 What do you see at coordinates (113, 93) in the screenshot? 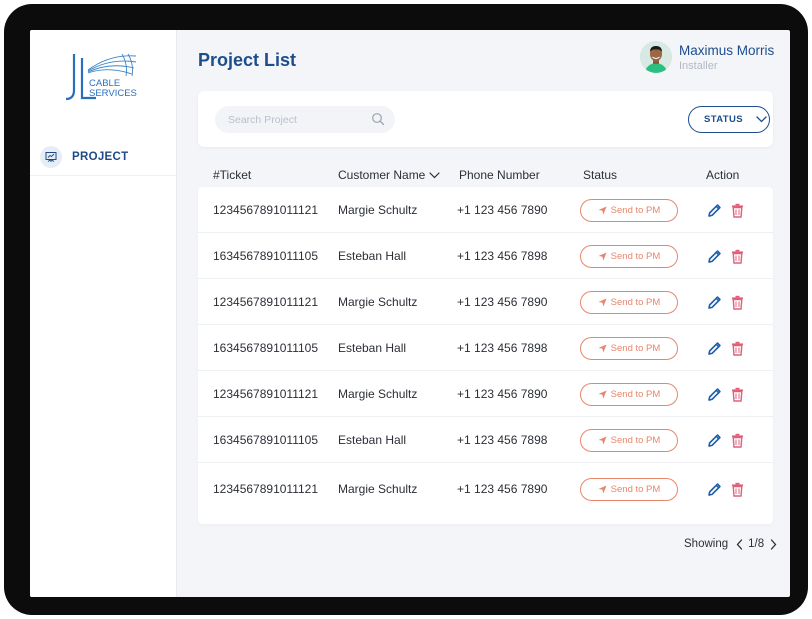
I see `logo-line-services: SERVICES` at bounding box center [113, 93].